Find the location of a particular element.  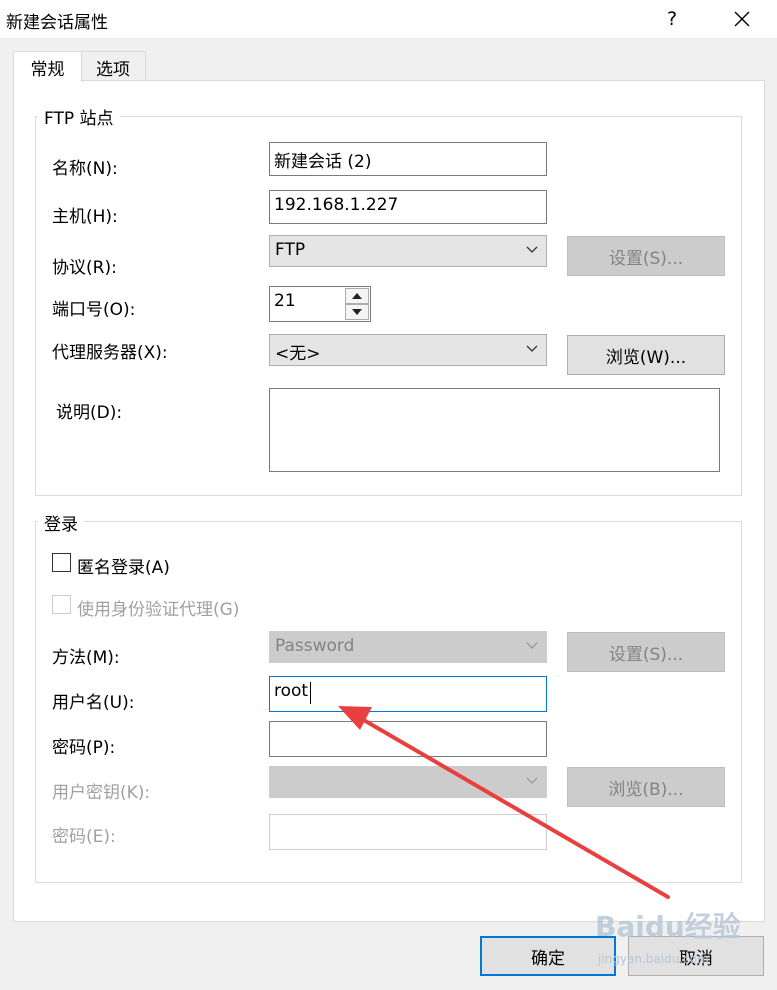

watermark-logo: Baidu经验 is located at coordinates (668, 926).